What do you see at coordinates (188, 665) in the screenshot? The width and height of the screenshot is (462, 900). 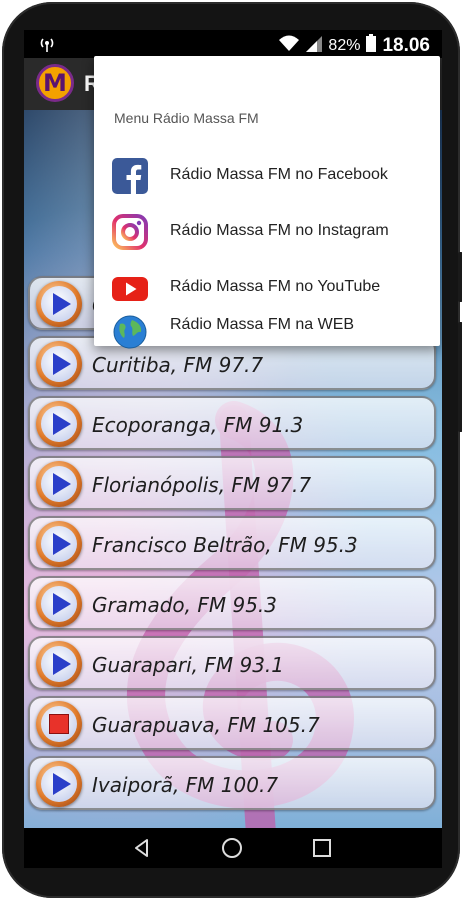 I see `station-label: Guarapari, FM 93.1` at bounding box center [188, 665].